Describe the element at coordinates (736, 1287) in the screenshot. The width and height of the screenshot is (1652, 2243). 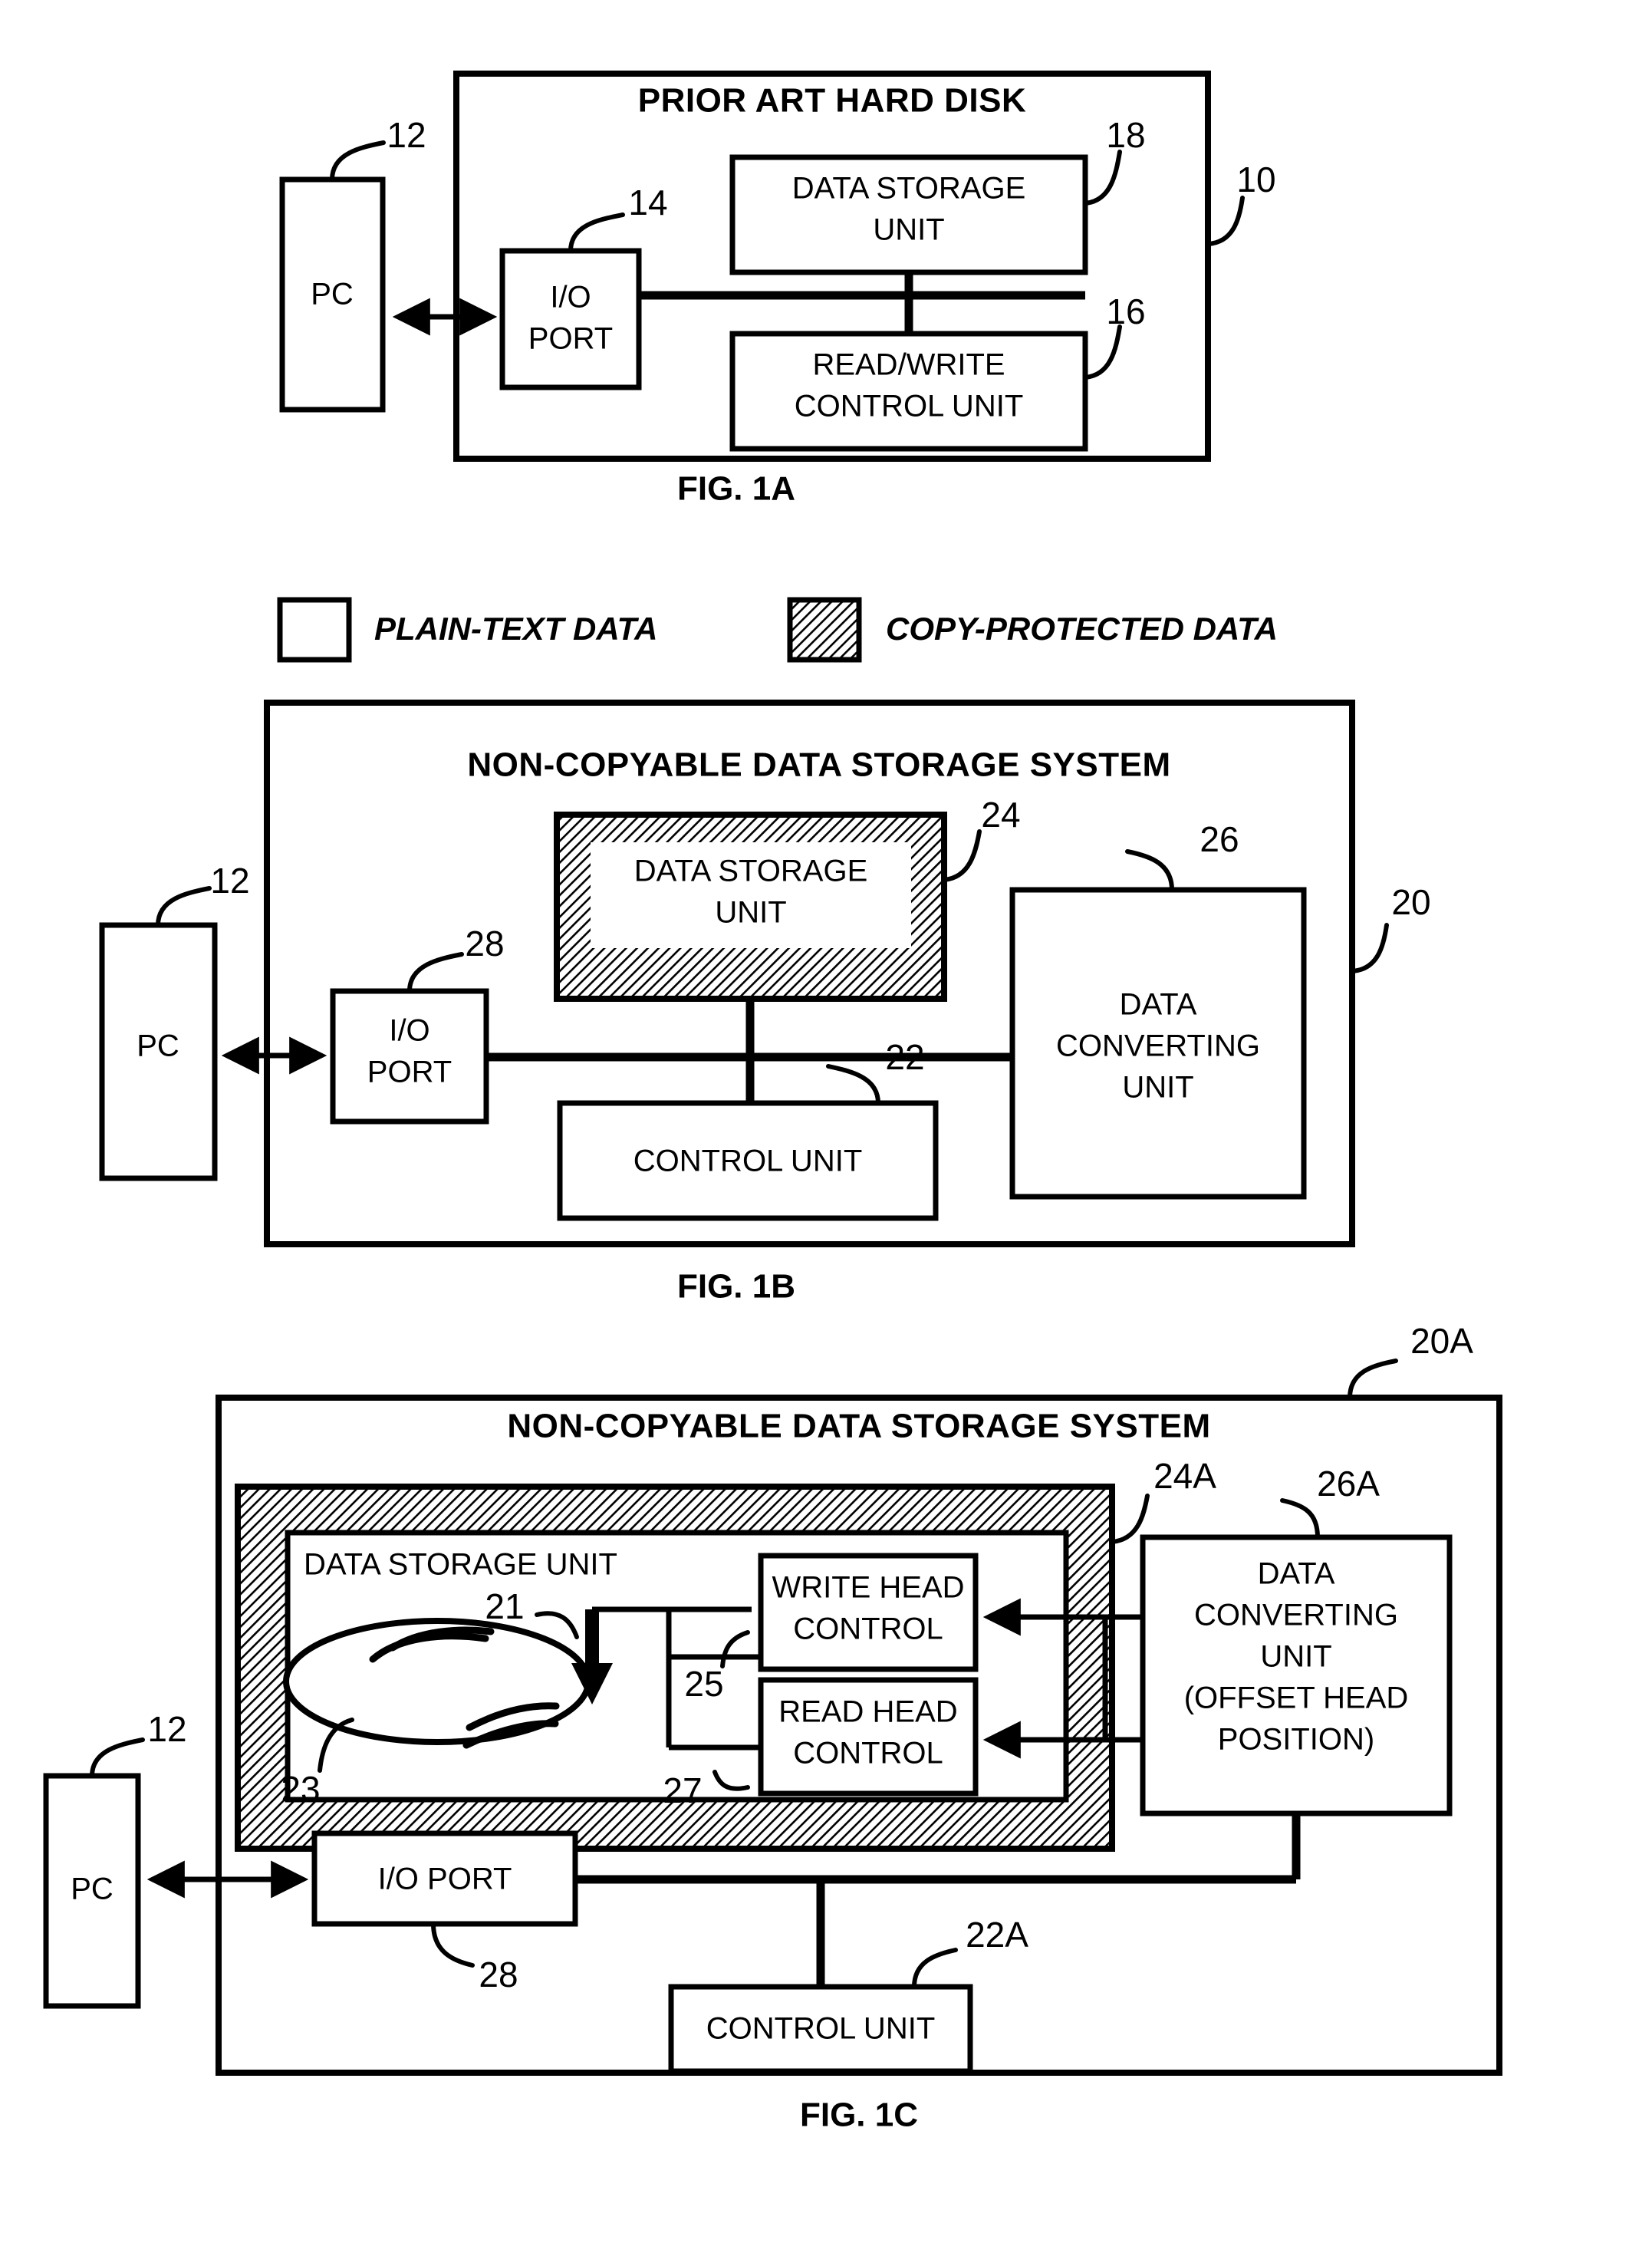
I see `fig1b-caption: FIG. 1B` at that location.